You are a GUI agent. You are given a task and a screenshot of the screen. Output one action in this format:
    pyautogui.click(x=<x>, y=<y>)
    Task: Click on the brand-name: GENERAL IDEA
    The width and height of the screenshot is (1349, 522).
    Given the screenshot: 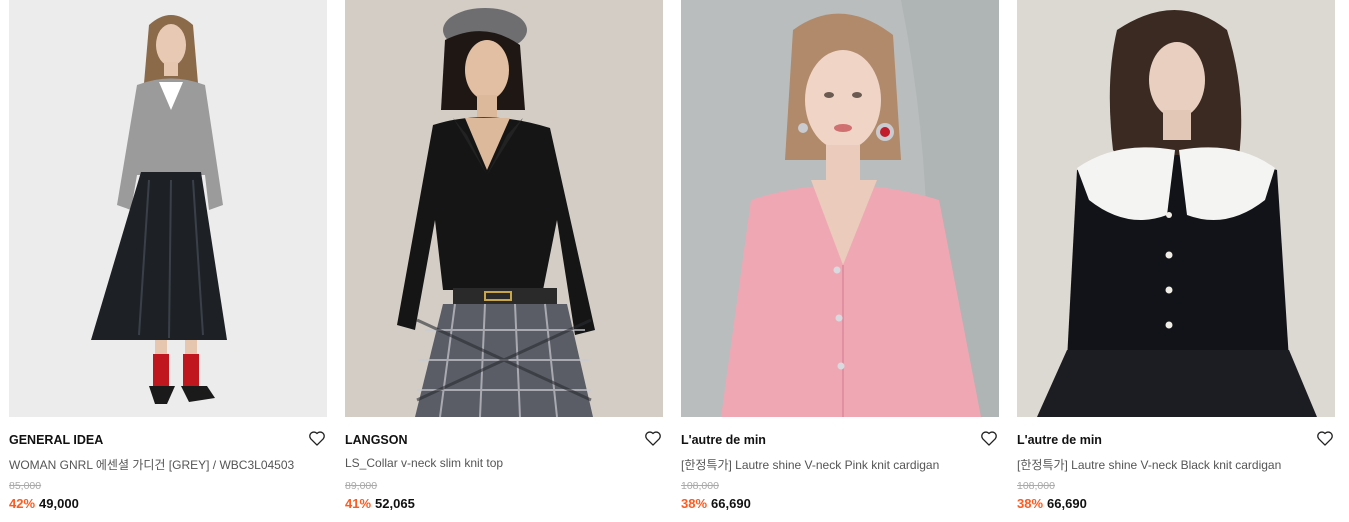 What is the action you would take?
    pyautogui.click(x=56, y=440)
    